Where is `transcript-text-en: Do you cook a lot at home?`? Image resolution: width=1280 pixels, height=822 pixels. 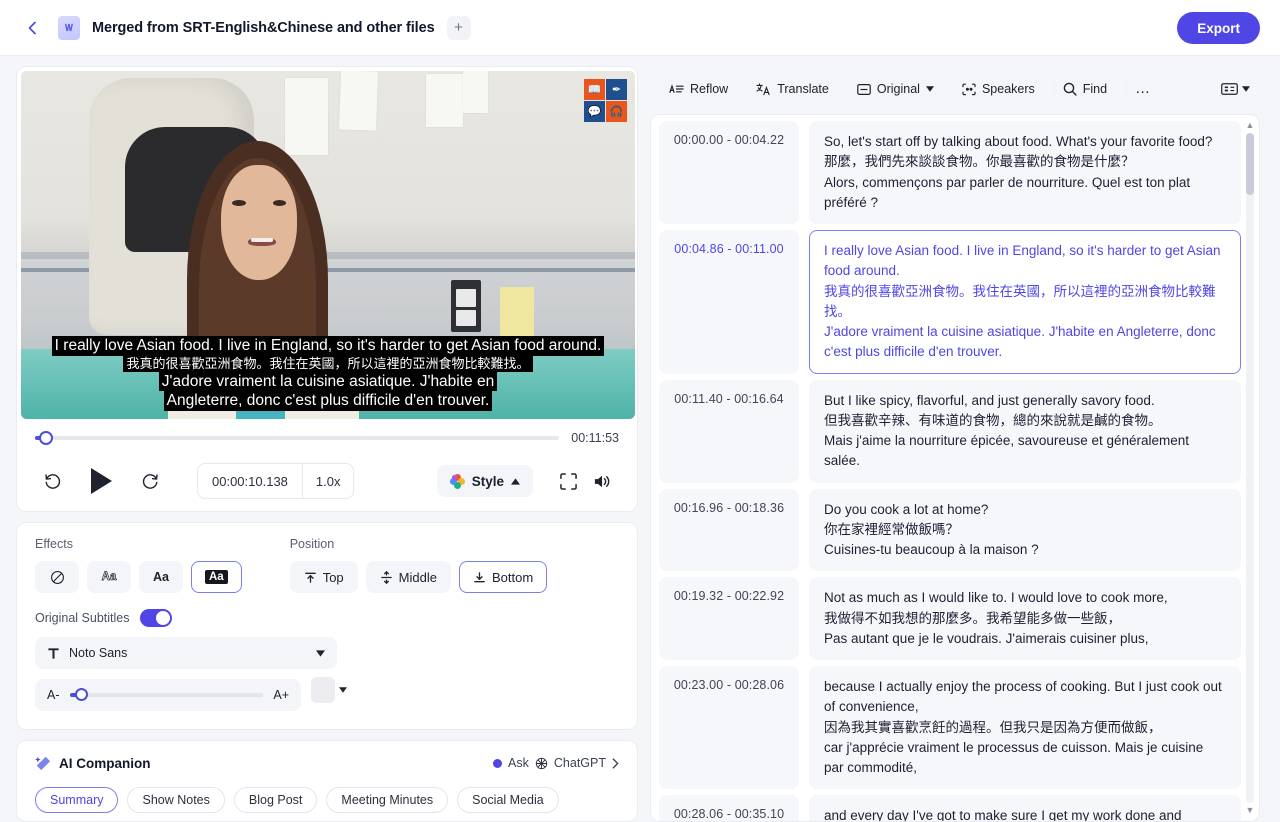
transcript-text-en: Do you cook a lot at home? is located at coordinates (906, 509).